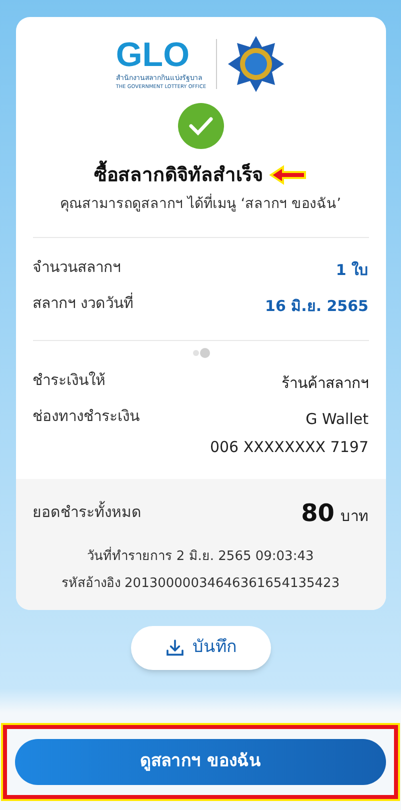 This screenshot has width=401, height=810. What do you see at coordinates (317, 513) in the screenshot?
I see `total-amount: 80` at bounding box center [317, 513].